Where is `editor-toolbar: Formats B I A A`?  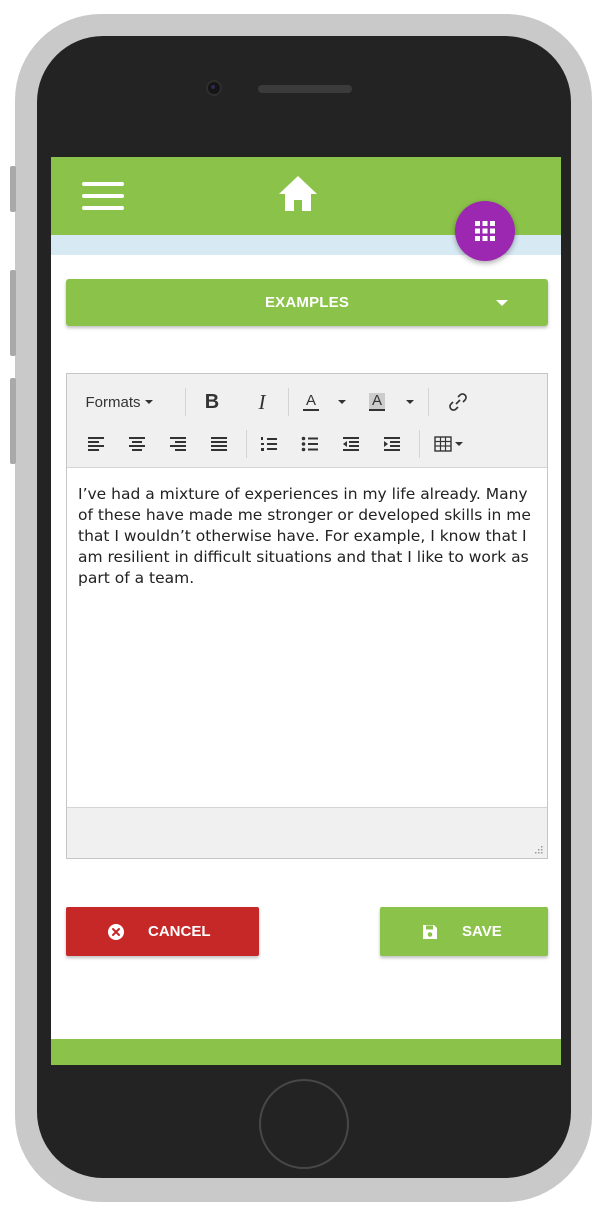 editor-toolbar: Formats B I A A is located at coordinates (307, 421).